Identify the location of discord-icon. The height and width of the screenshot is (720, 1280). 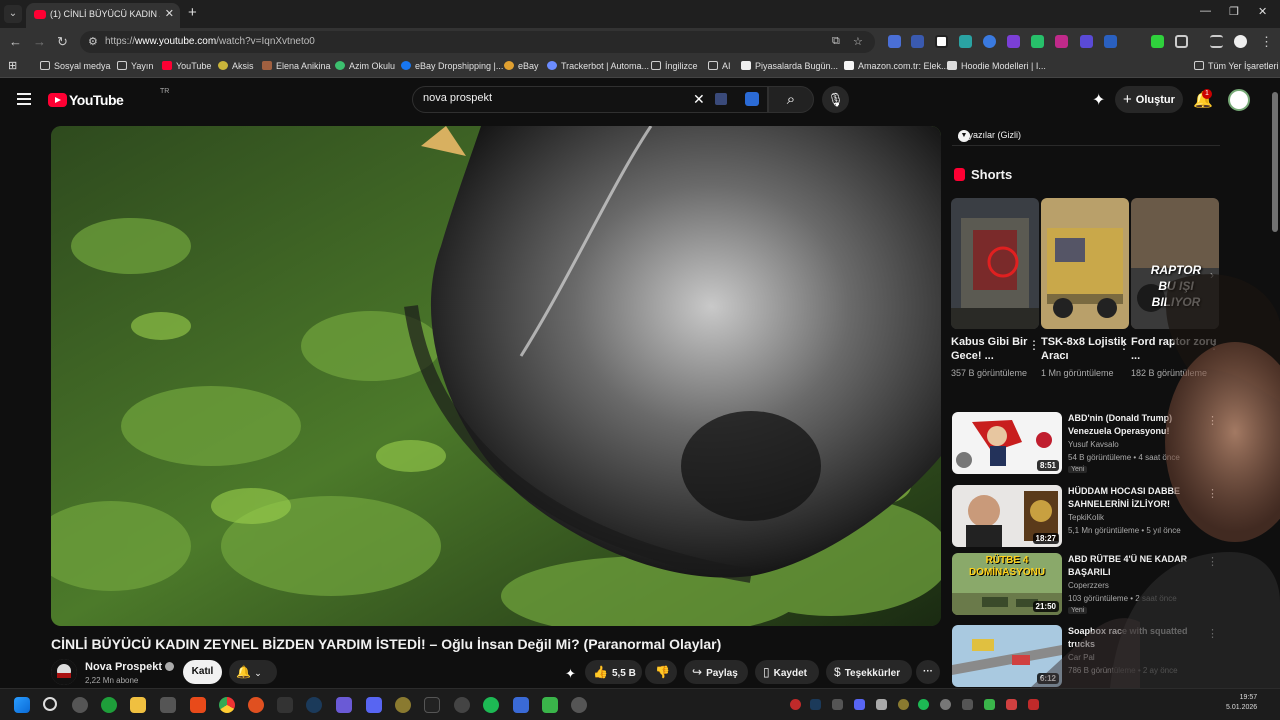
(374, 705).